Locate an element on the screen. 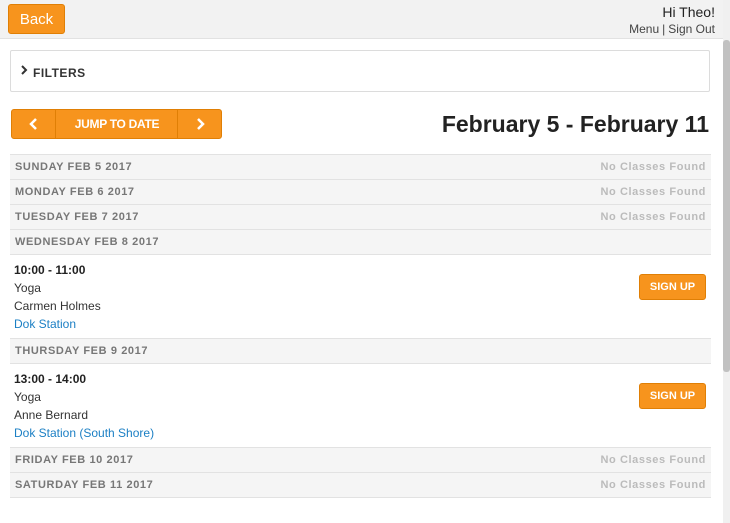  day-header: TUESDAY FEB 7 2017 No Classes Found is located at coordinates (360, 216).